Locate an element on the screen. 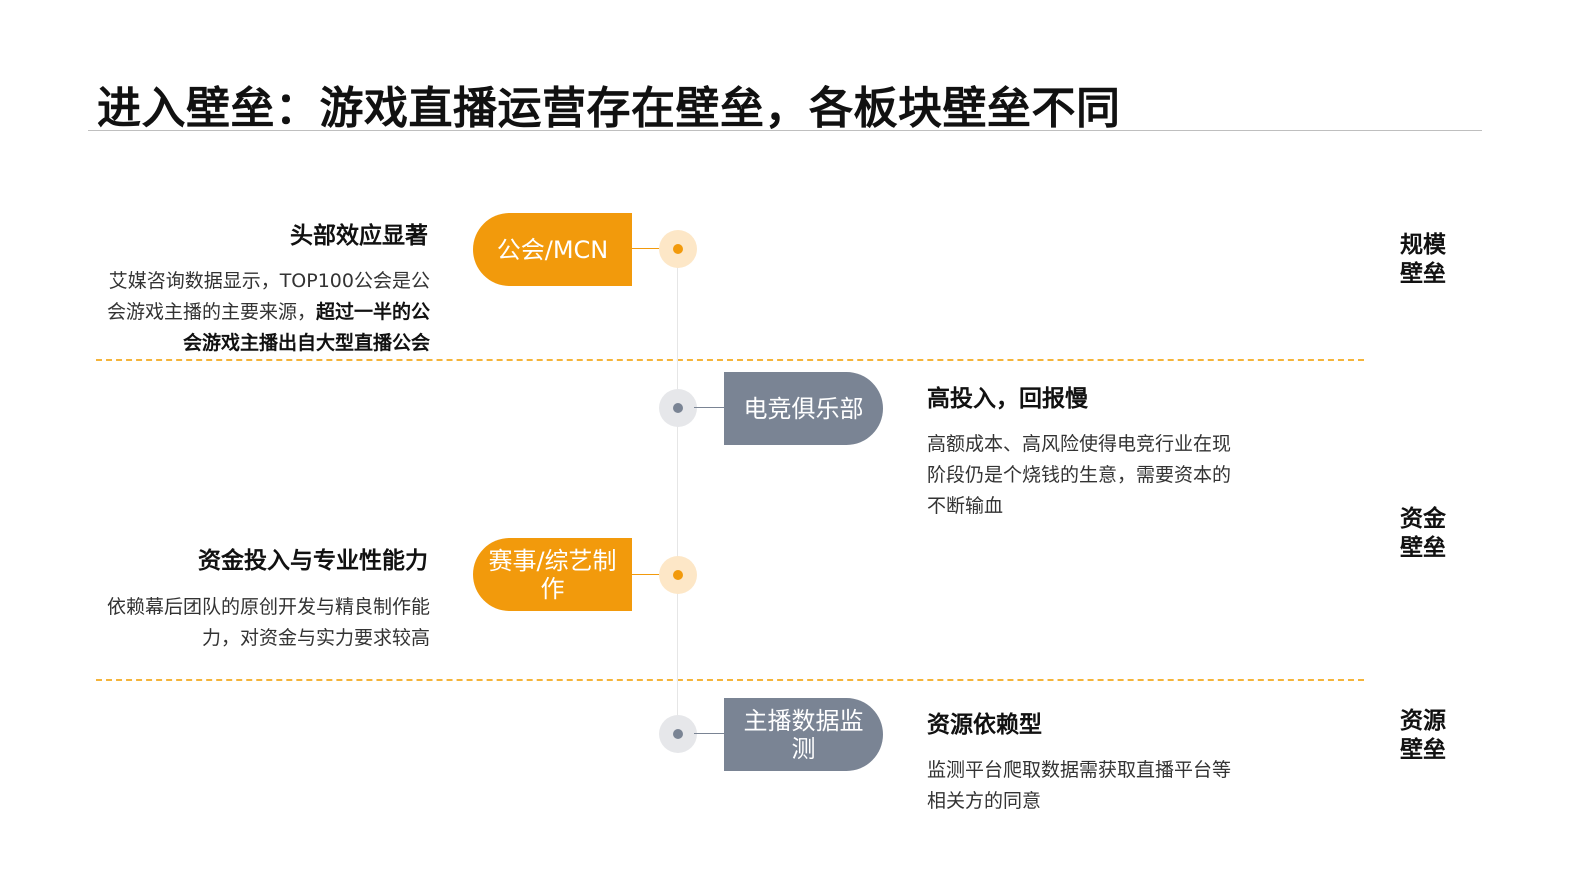 This screenshot has height=892, width=1587. desc-streamer-data-monitoring: 监测平台爬取数据需获取直播平台等相关方的同意 is located at coordinates (1079, 785).